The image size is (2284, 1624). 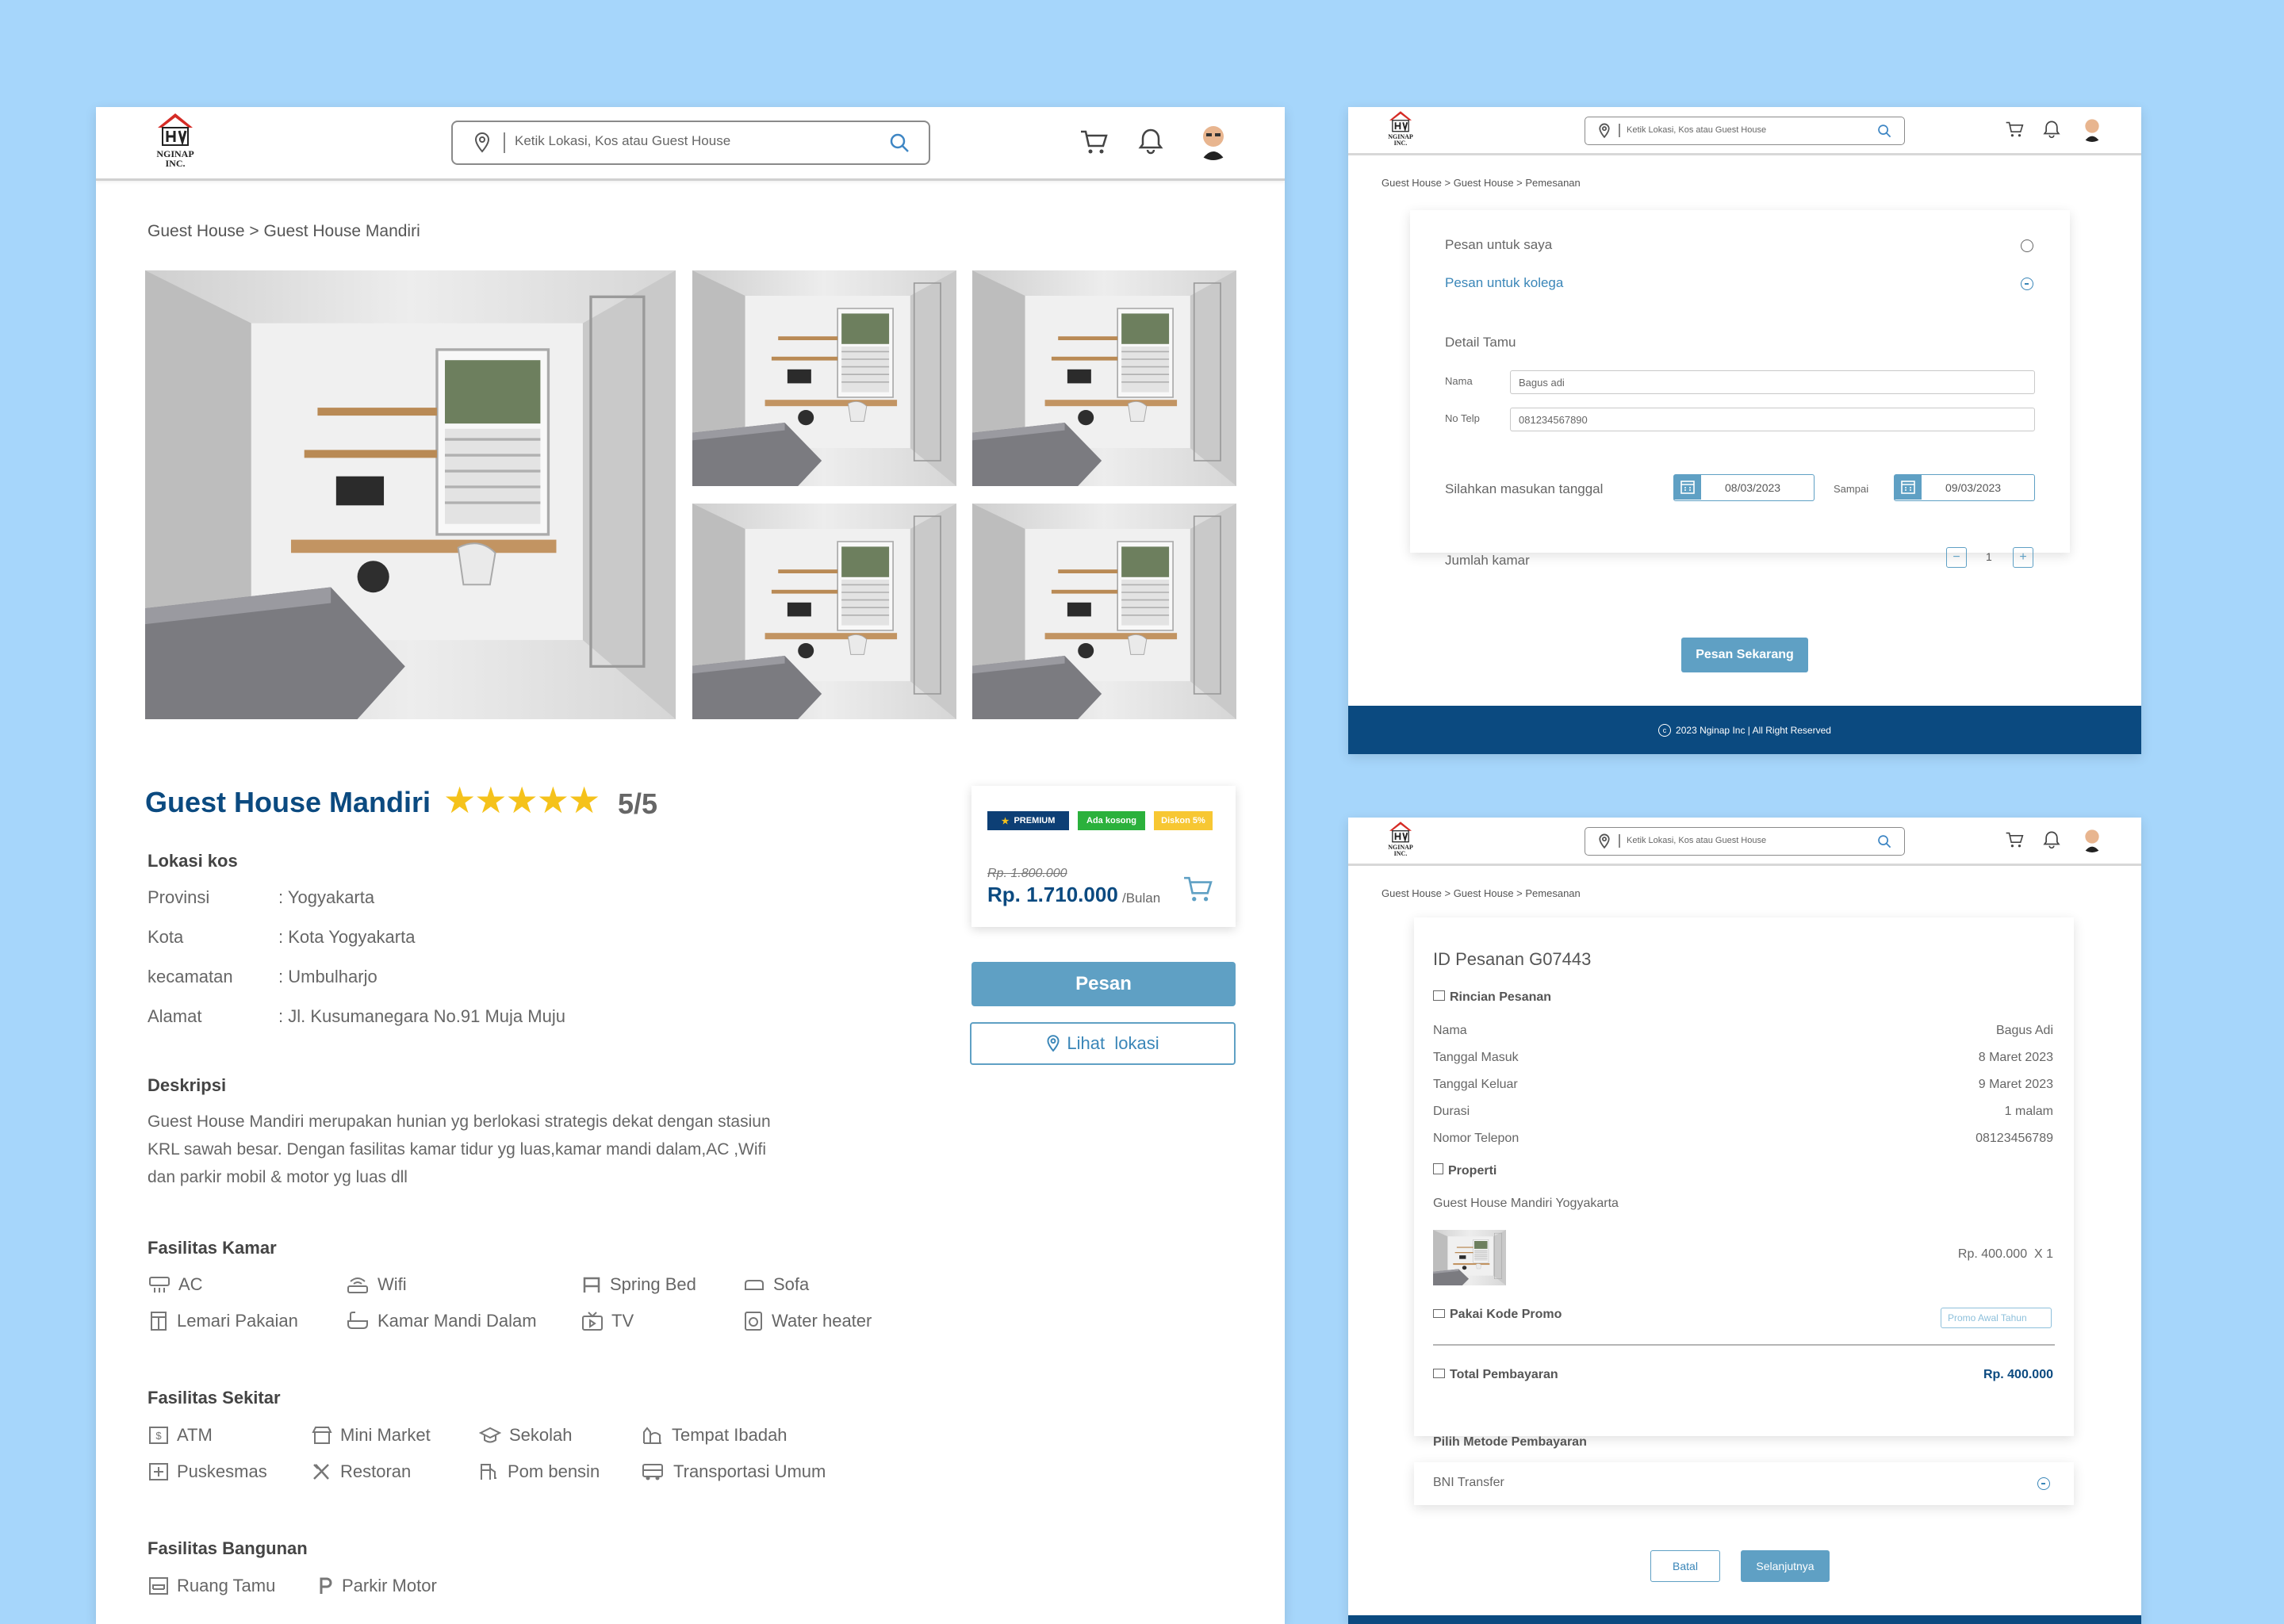 I want to click on guest-detail-heading: Detail Tamu, so click(x=1480, y=342).